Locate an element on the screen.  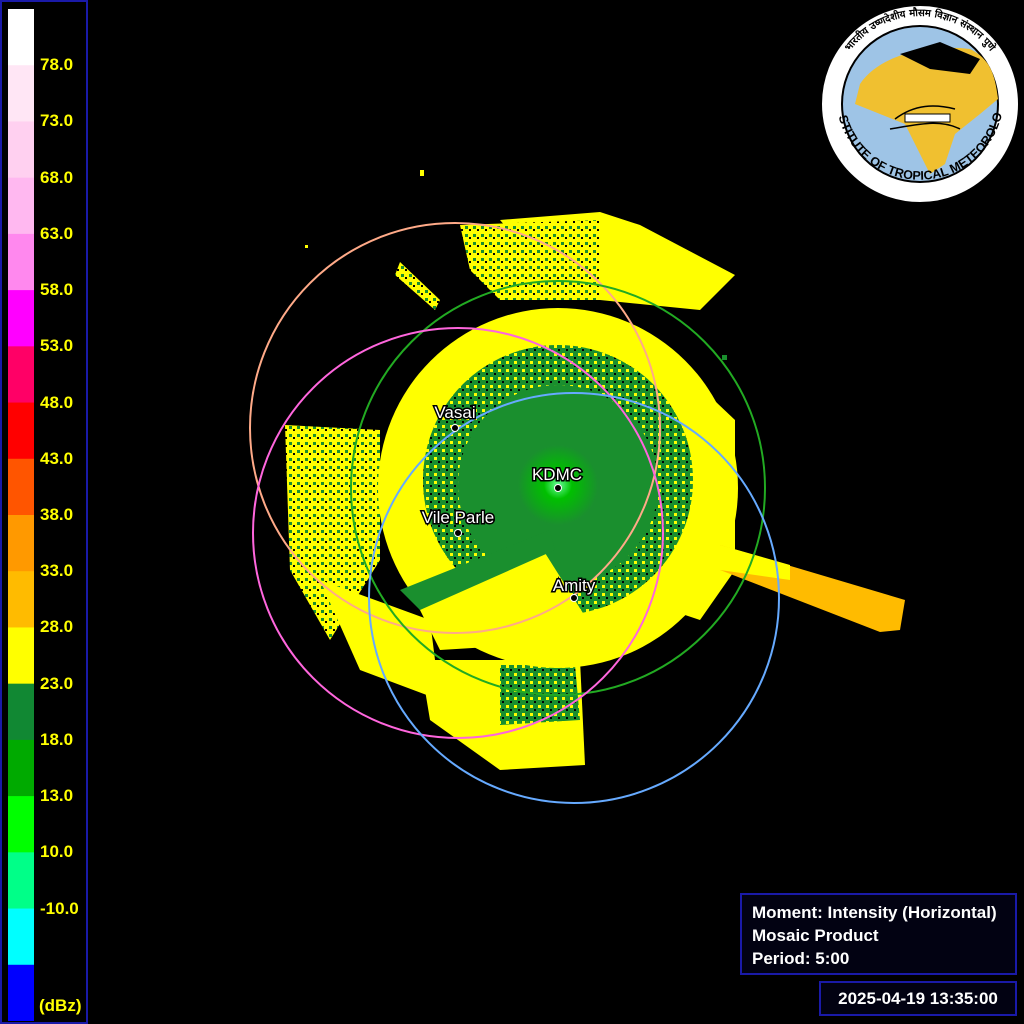
legend-tick-label: 68.0 is located at coordinates (57, 177).